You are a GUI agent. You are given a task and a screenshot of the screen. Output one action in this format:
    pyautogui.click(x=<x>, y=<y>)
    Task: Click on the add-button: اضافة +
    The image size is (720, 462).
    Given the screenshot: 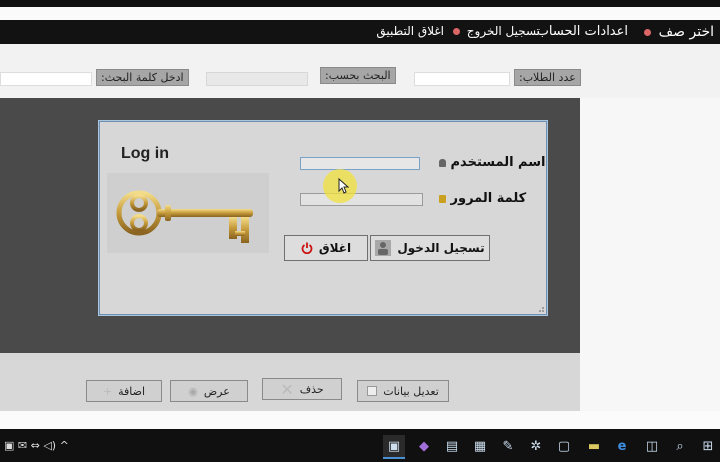 What is the action you would take?
    pyautogui.click(x=124, y=391)
    